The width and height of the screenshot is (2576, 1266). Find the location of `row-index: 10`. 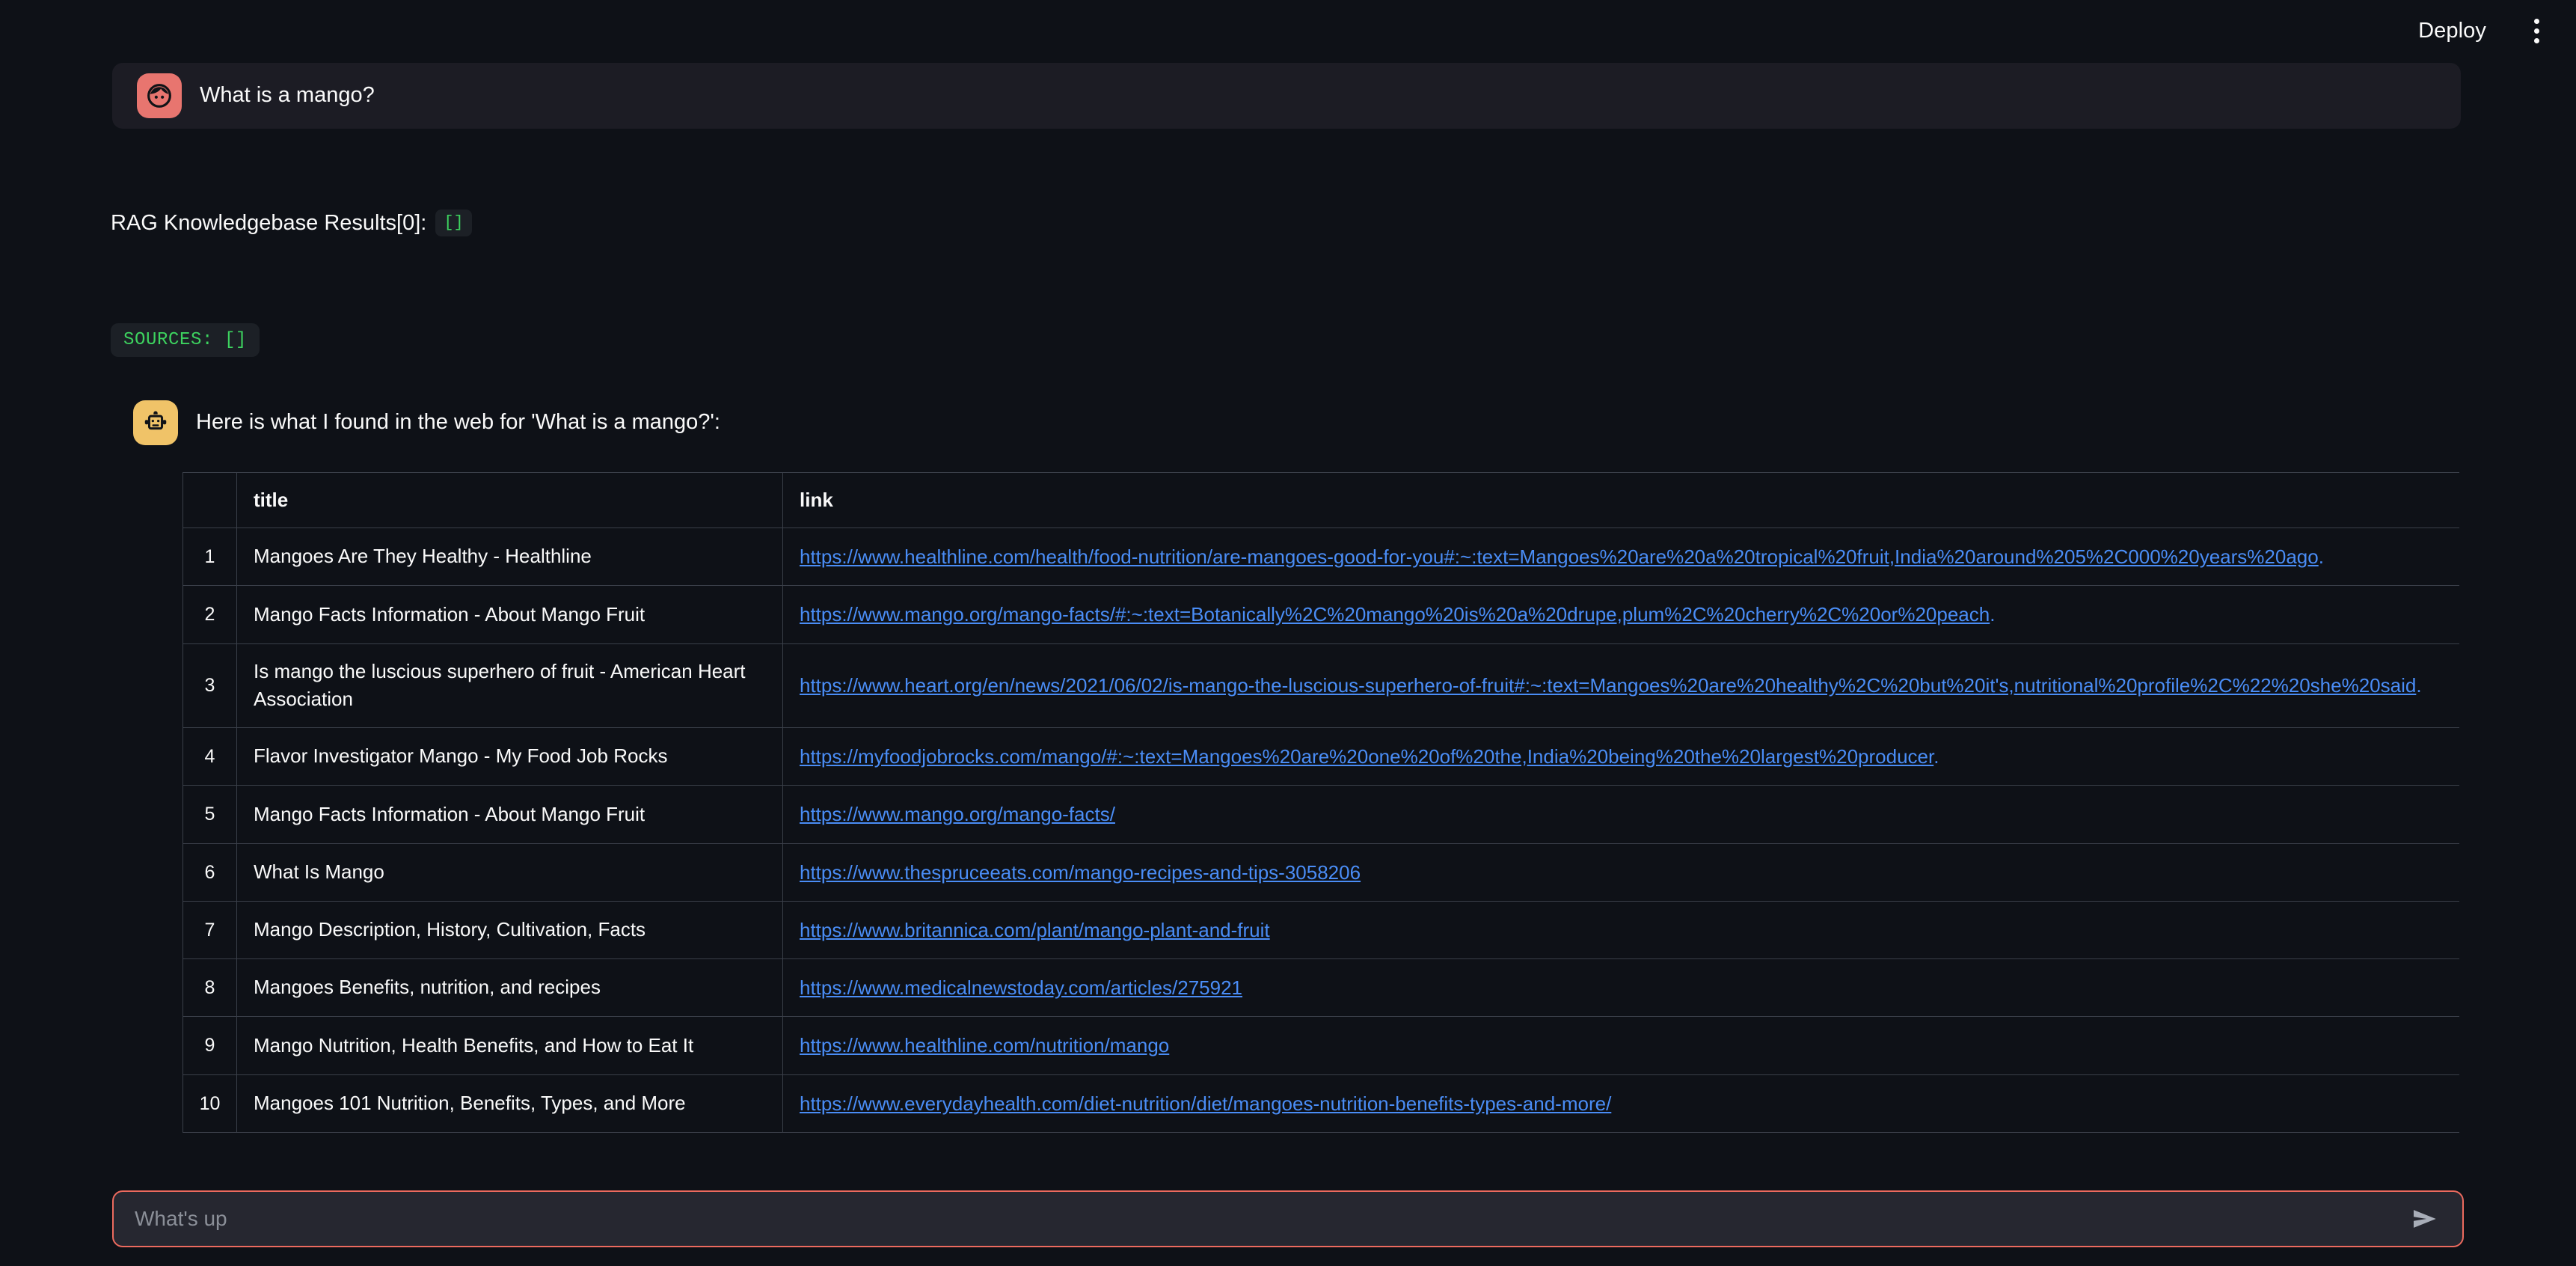

row-index: 10 is located at coordinates (210, 1104).